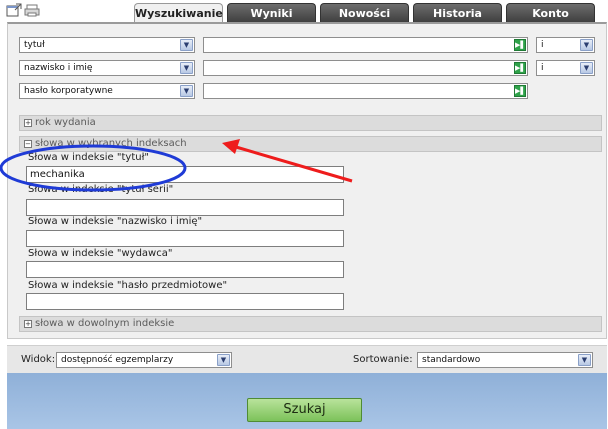  What do you see at coordinates (65, 122) in the screenshot?
I see `section-rok-wydania-label: rok wydania` at bounding box center [65, 122].